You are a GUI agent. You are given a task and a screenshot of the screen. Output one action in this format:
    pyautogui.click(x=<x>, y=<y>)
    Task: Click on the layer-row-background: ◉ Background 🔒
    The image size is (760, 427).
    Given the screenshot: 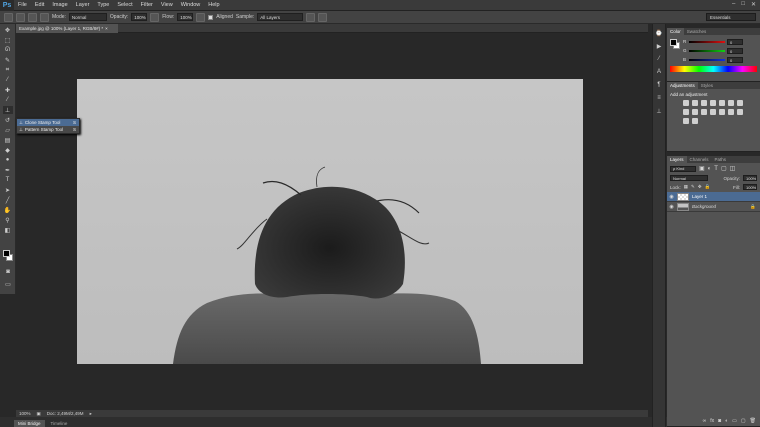 What is the action you would take?
    pyautogui.click(x=713, y=207)
    